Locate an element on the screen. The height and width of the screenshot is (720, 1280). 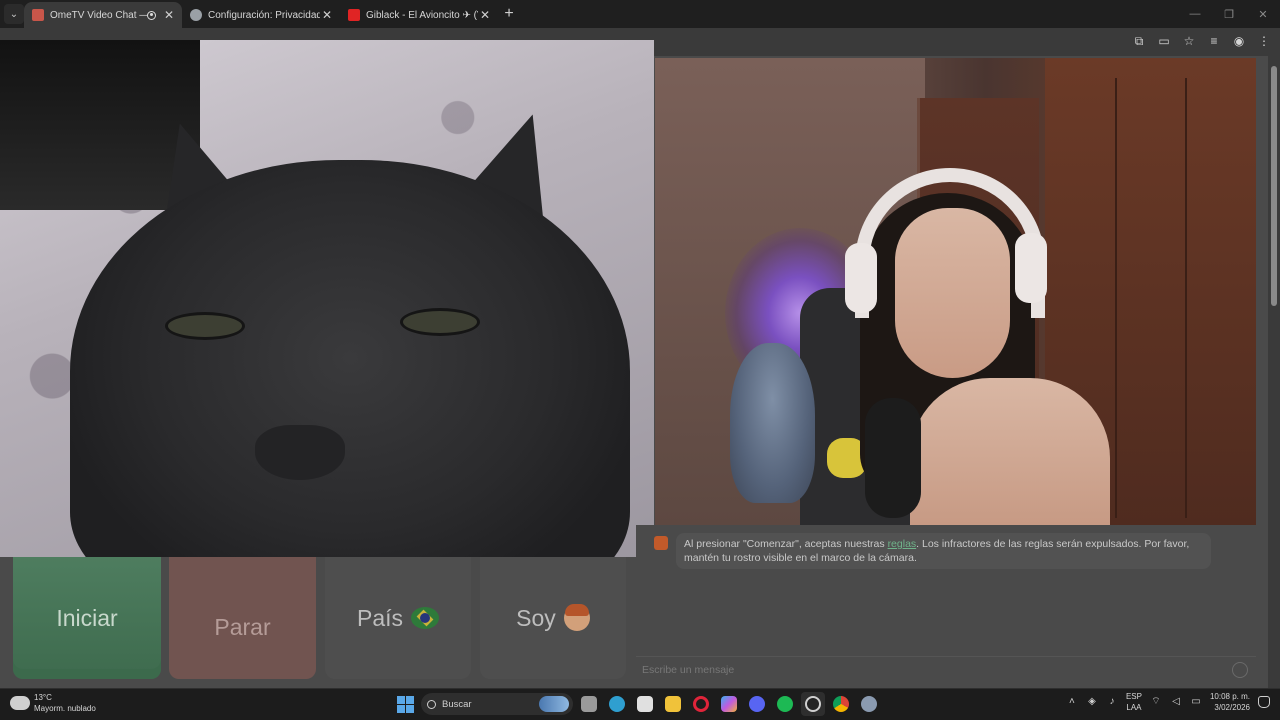
recording-indicator-icon is located at coordinates (151, 15).